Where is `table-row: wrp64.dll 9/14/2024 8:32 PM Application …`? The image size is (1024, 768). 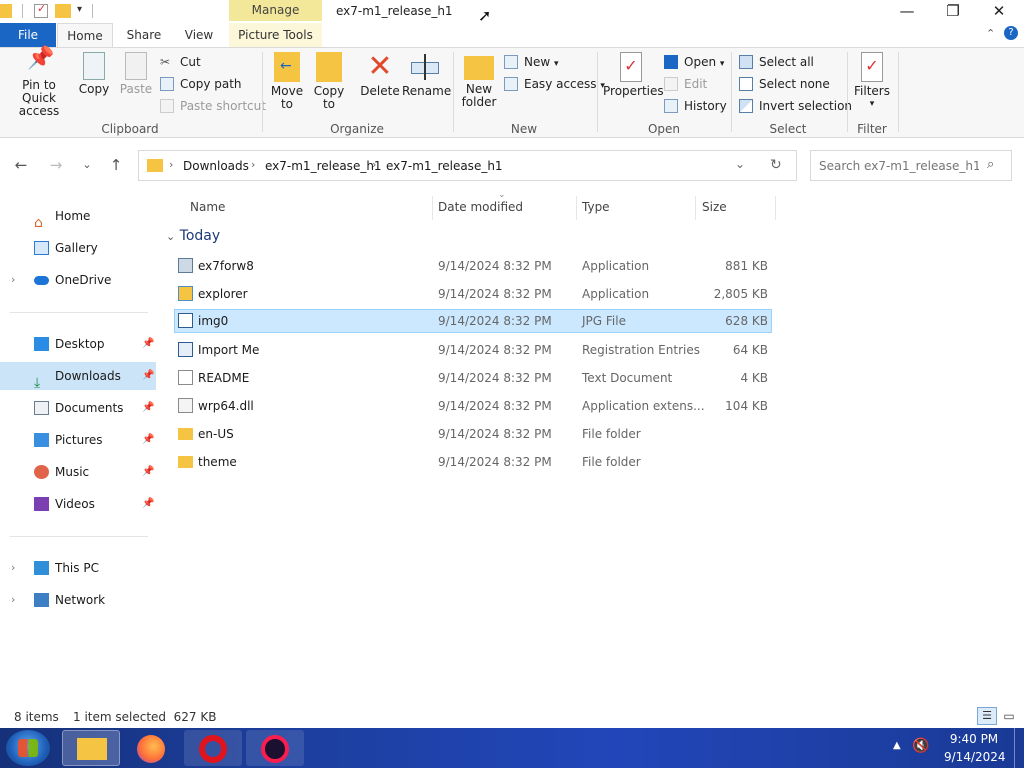 table-row: wrp64.dll 9/14/2024 8:32 PM Application … is located at coordinates (473, 406).